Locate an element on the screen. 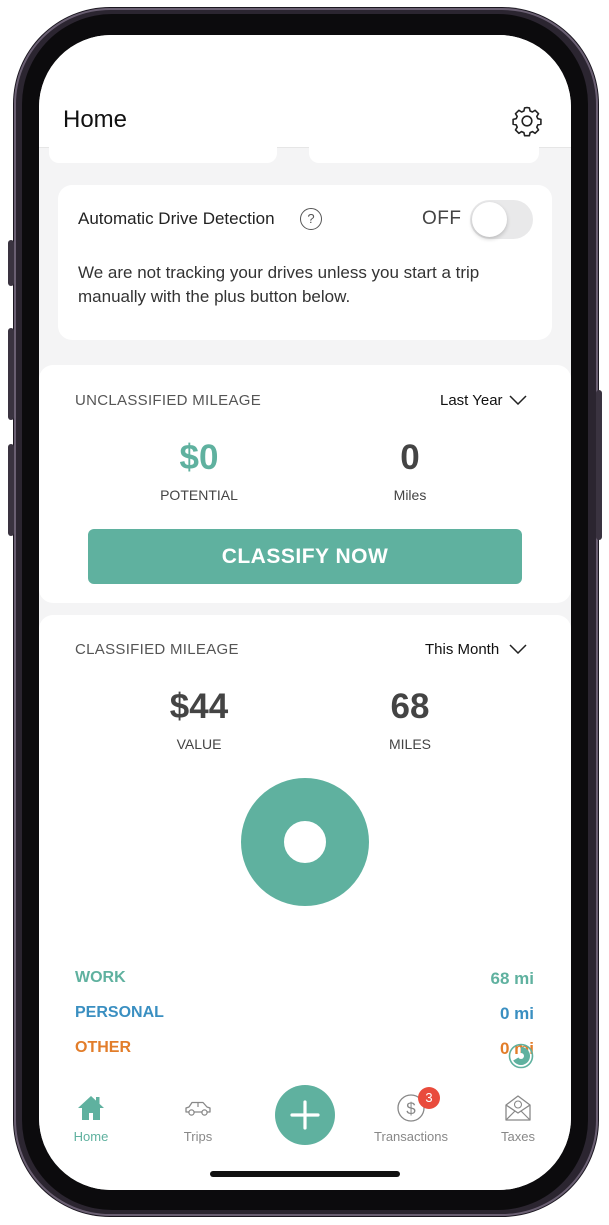  home-icon is located at coordinates (91, 1108).